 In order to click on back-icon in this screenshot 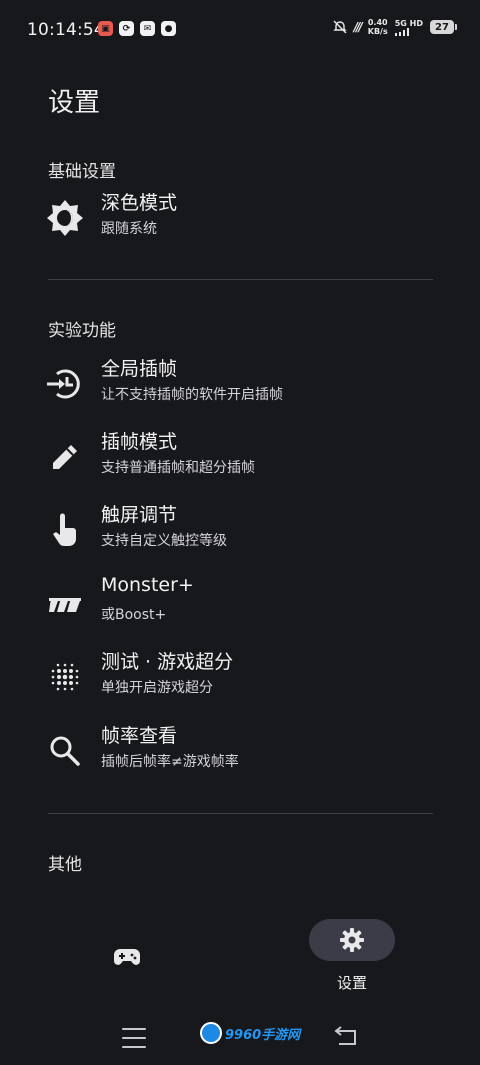, I will do `click(346, 1036)`.